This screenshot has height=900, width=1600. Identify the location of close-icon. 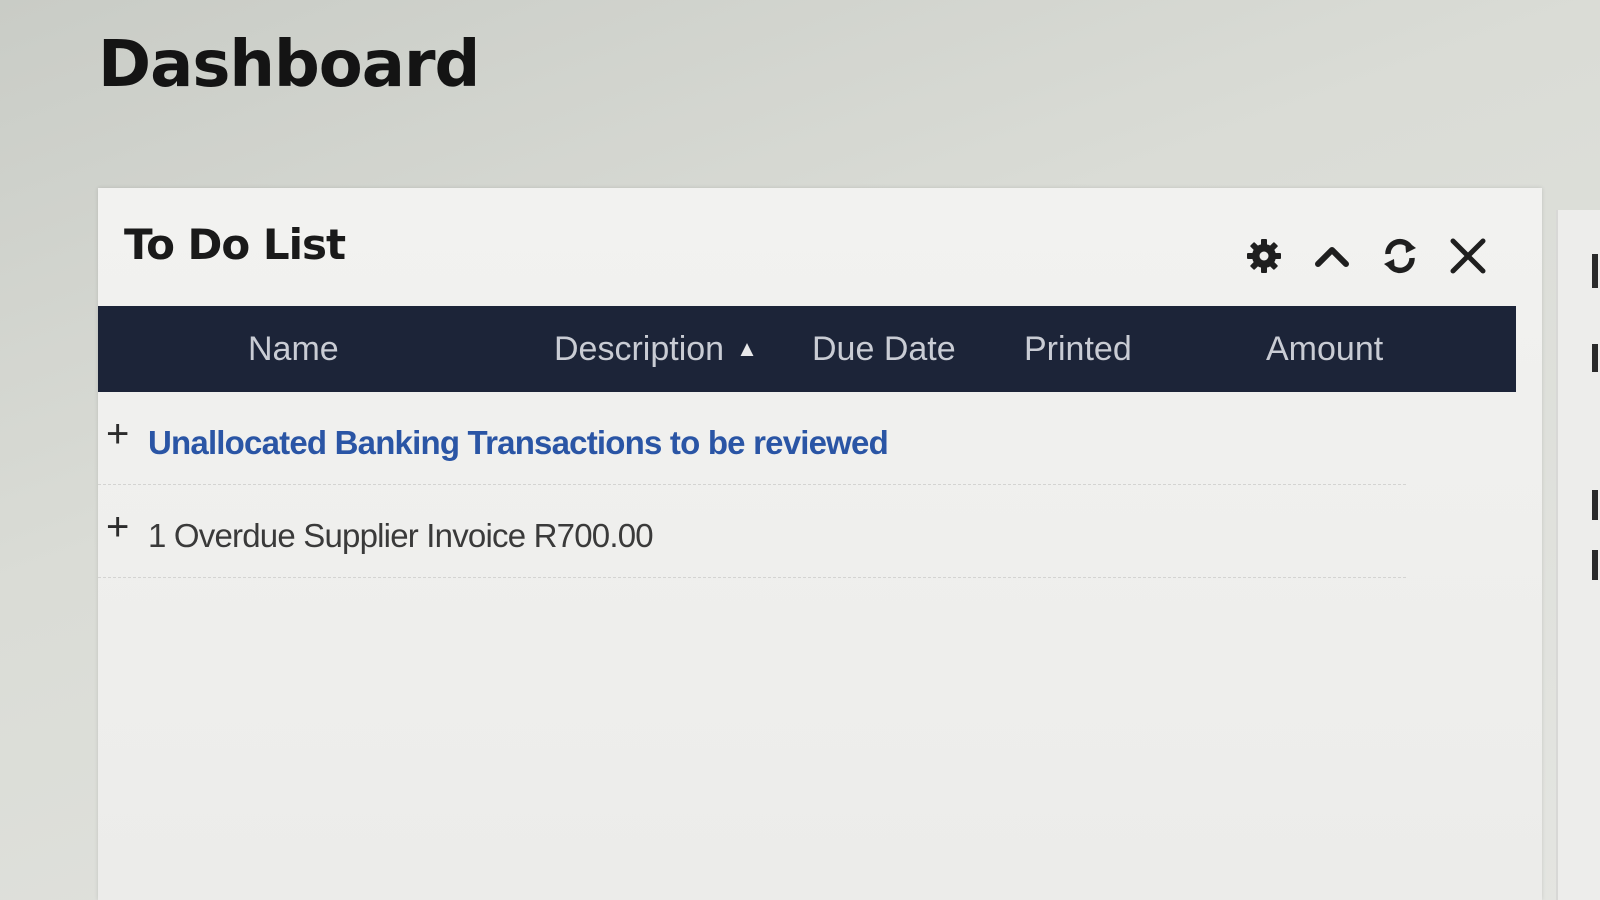
(1468, 256).